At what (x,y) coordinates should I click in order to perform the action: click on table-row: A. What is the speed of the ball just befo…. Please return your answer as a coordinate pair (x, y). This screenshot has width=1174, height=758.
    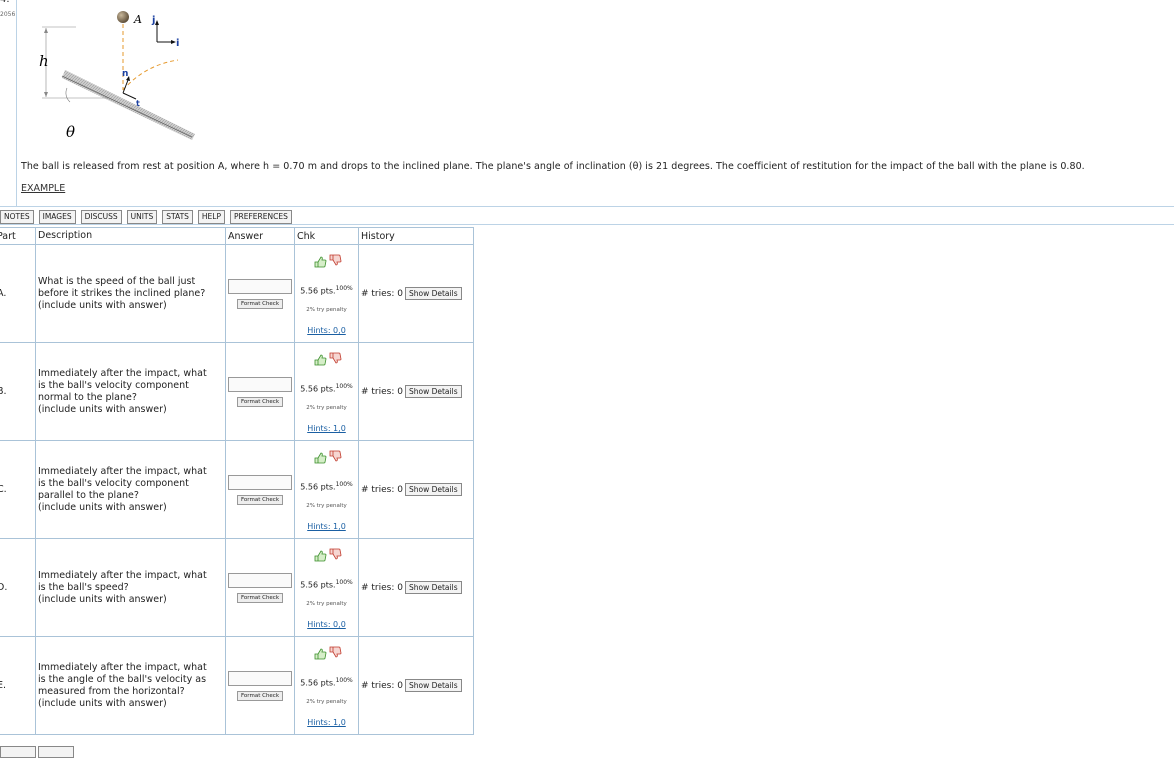
    Looking at the image, I should click on (237, 293).